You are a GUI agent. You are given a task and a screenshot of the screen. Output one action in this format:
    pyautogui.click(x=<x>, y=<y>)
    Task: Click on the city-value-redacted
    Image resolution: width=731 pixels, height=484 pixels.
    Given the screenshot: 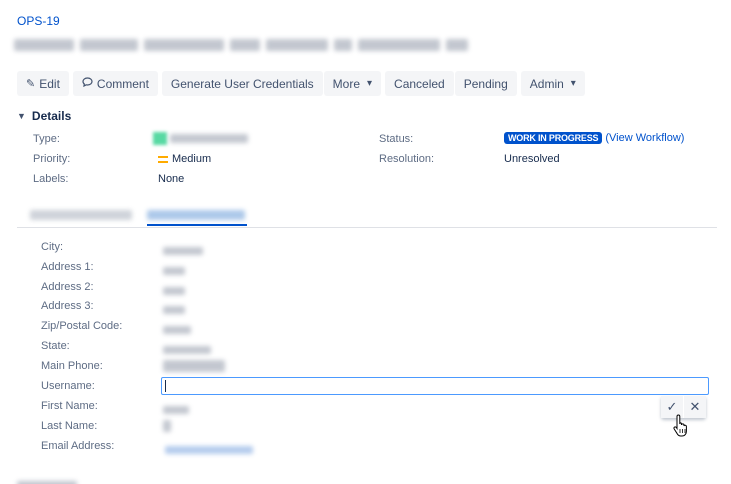 What is the action you would take?
    pyautogui.click(x=183, y=251)
    